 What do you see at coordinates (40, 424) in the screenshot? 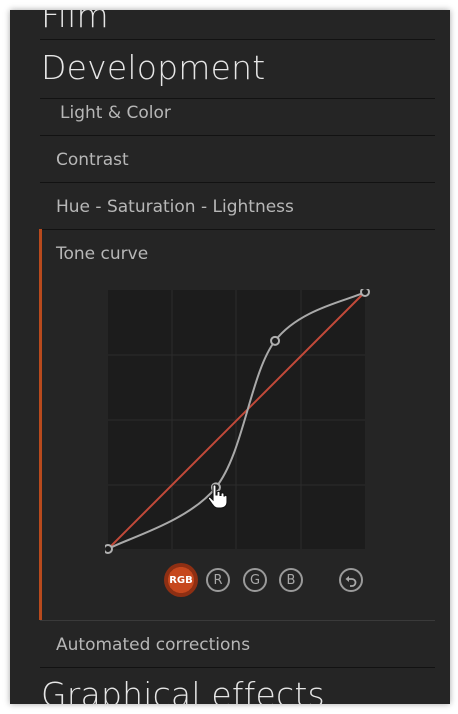
I see `active-section-indicator` at bounding box center [40, 424].